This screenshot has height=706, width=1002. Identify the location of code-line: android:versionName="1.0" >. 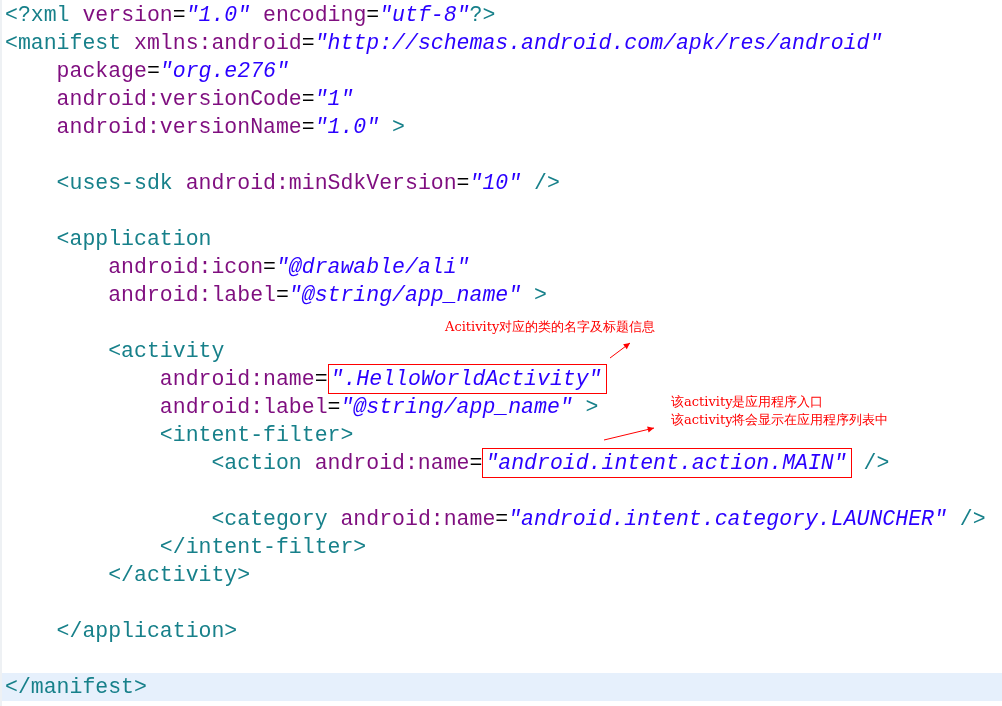
(230, 127).